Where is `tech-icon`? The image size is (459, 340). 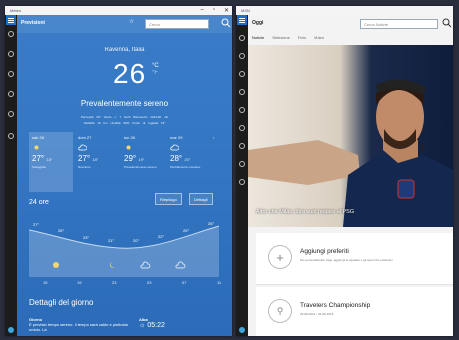 tech-icon is located at coordinates (242, 182).